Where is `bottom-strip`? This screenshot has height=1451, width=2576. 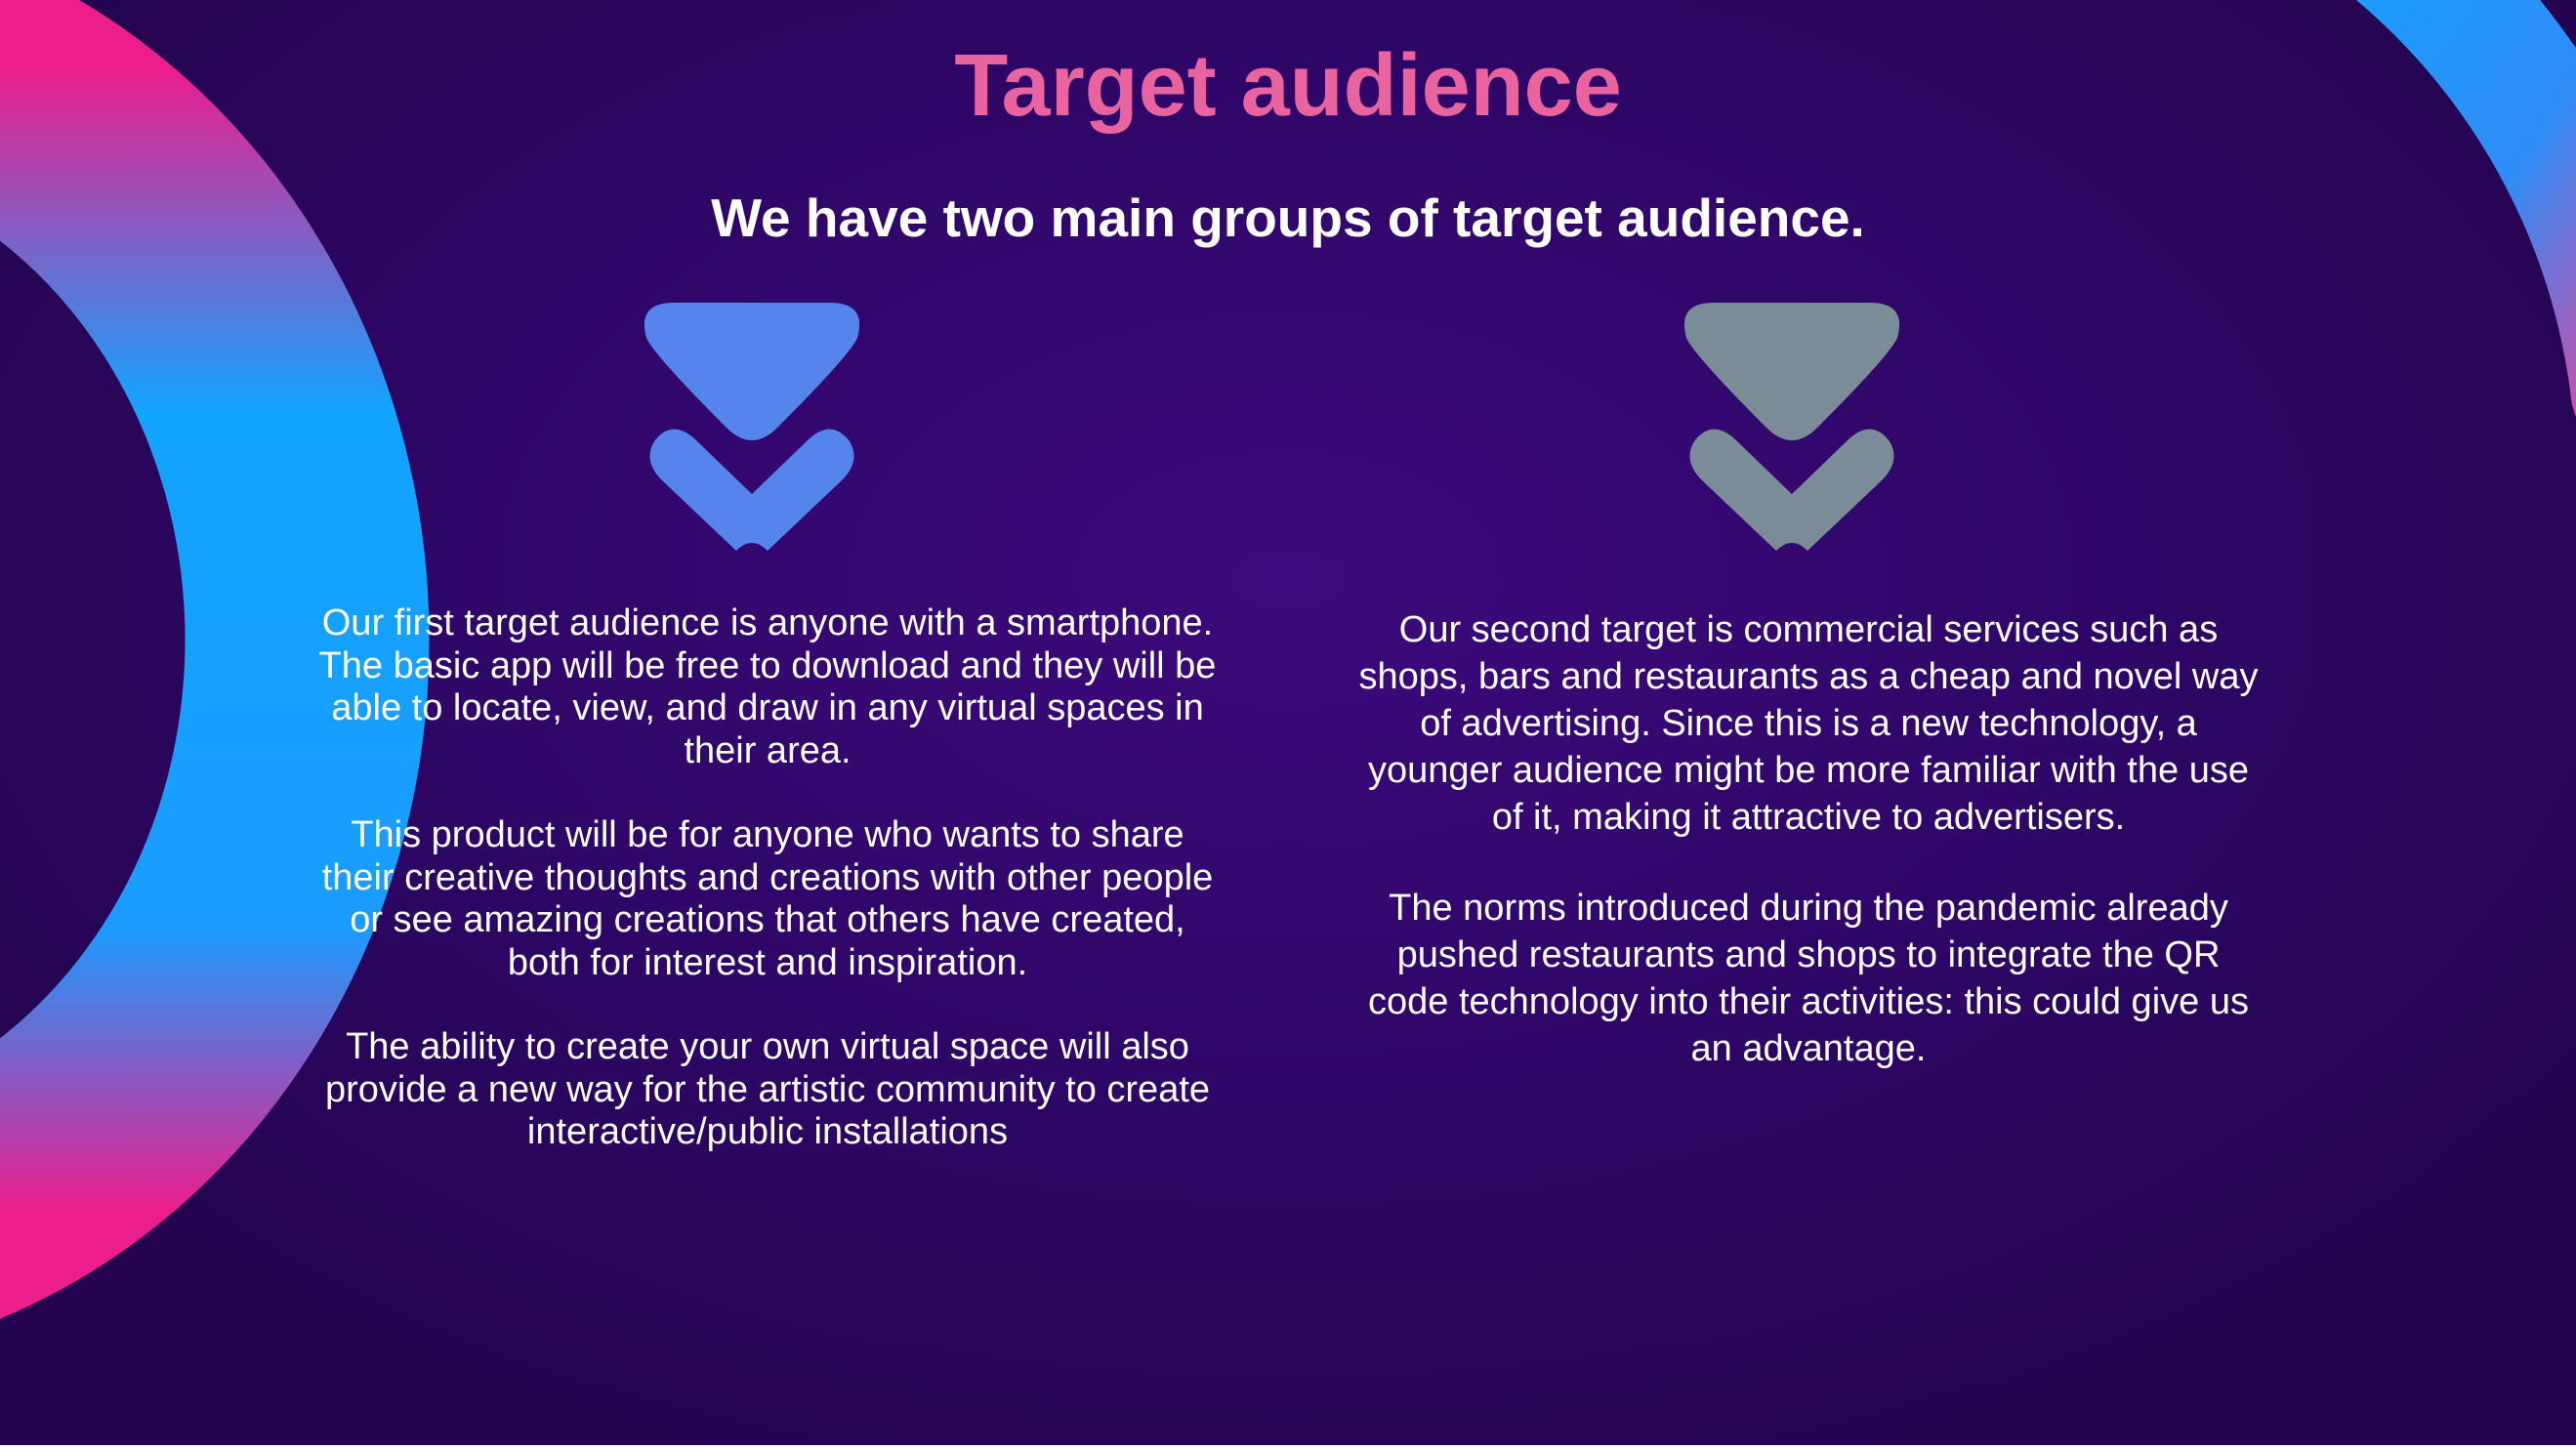 bottom-strip is located at coordinates (1288, 1448).